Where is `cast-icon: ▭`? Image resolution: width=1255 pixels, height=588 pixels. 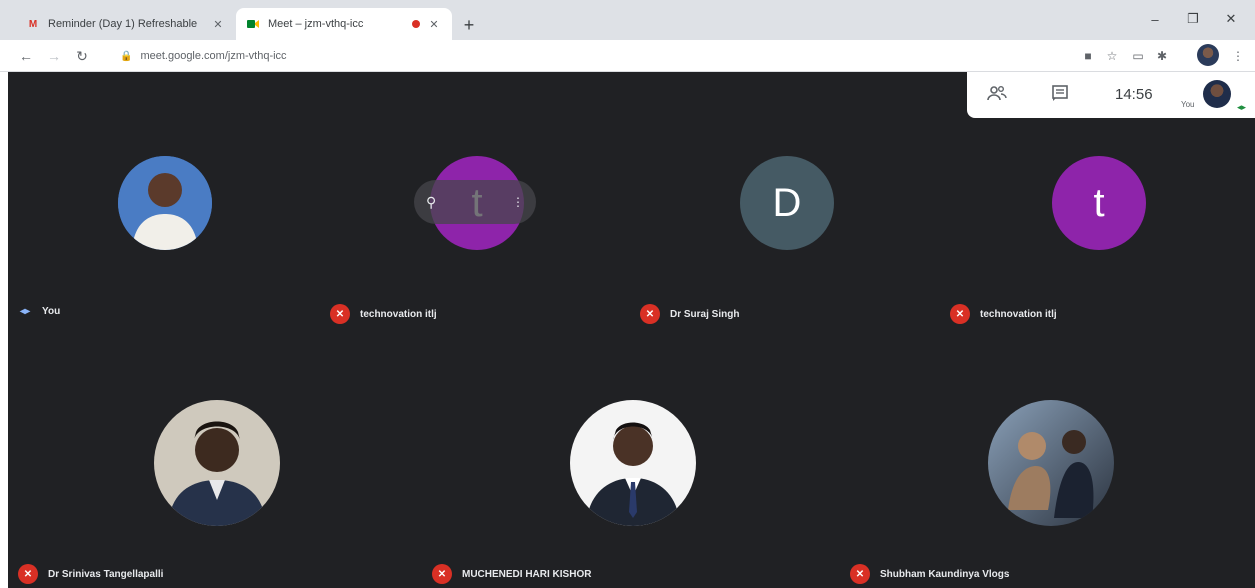
cast-icon: ▭ is located at coordinates (1138, 56).